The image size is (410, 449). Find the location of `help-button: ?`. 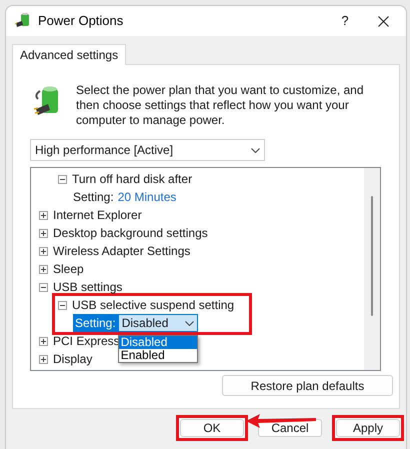

help-button: ? is located at coordinates (345, 21).